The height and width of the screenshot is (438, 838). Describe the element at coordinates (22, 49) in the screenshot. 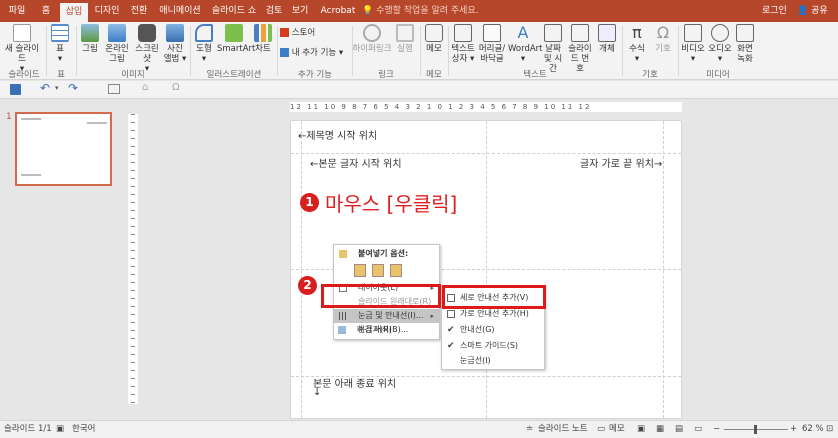

I see `new-slide-button: 새 슬라이드 ▾` at that location.